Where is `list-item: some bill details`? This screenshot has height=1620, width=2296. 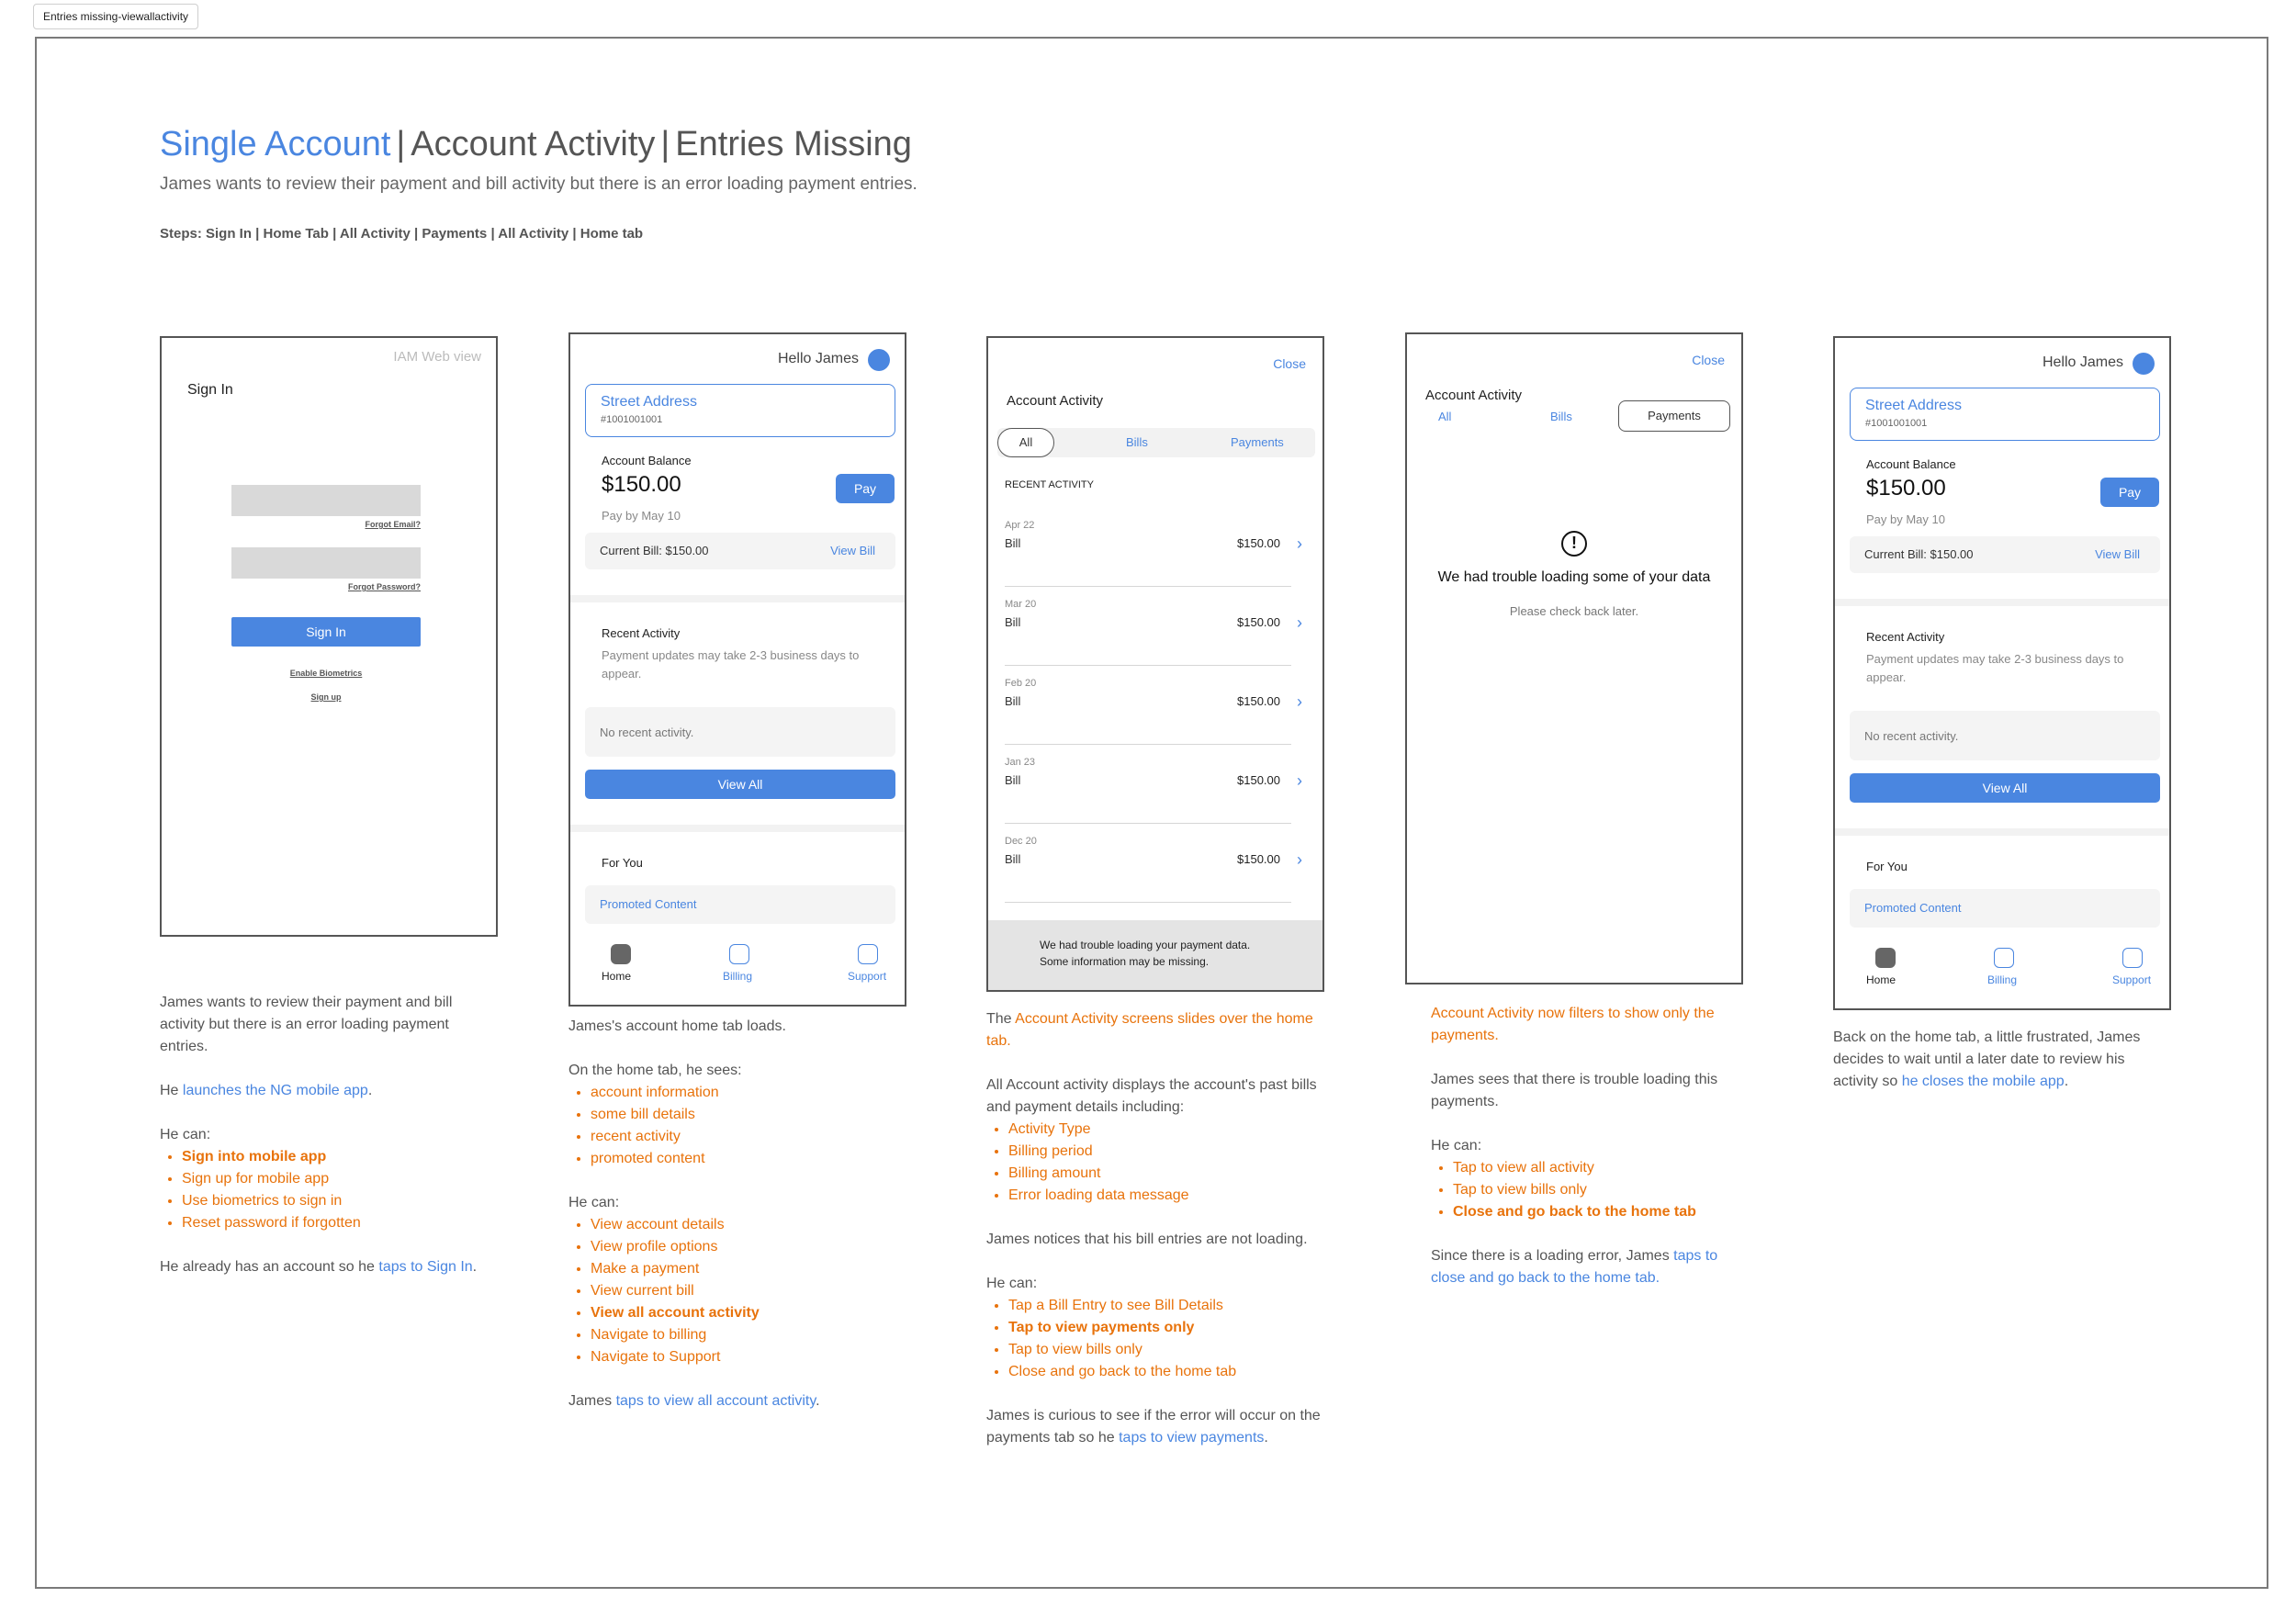 list-item: some bill details is located at coordinates (749, 1115).